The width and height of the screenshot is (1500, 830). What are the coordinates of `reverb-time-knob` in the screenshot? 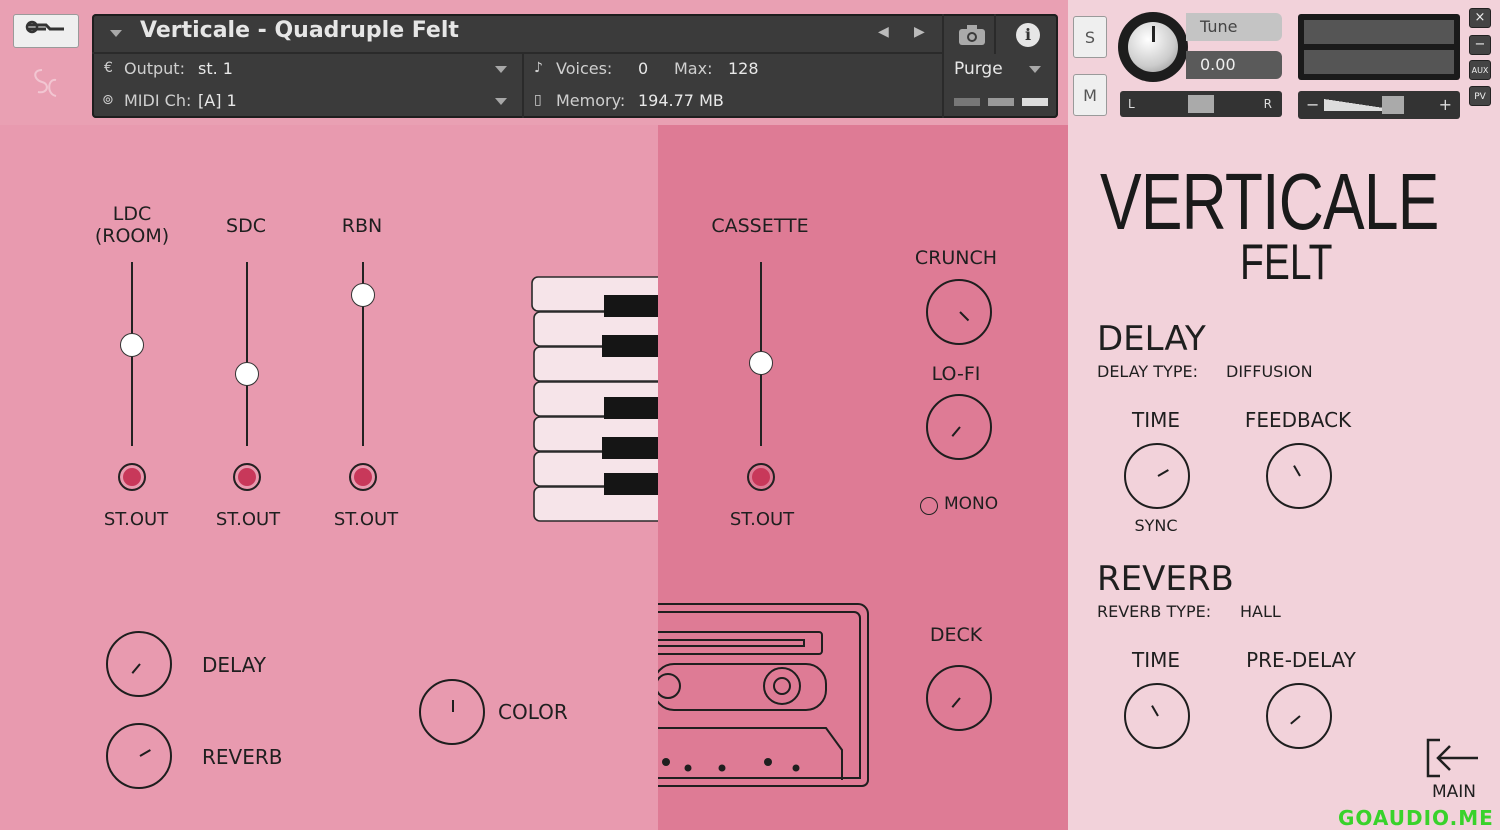 It's located at (1157, 716).